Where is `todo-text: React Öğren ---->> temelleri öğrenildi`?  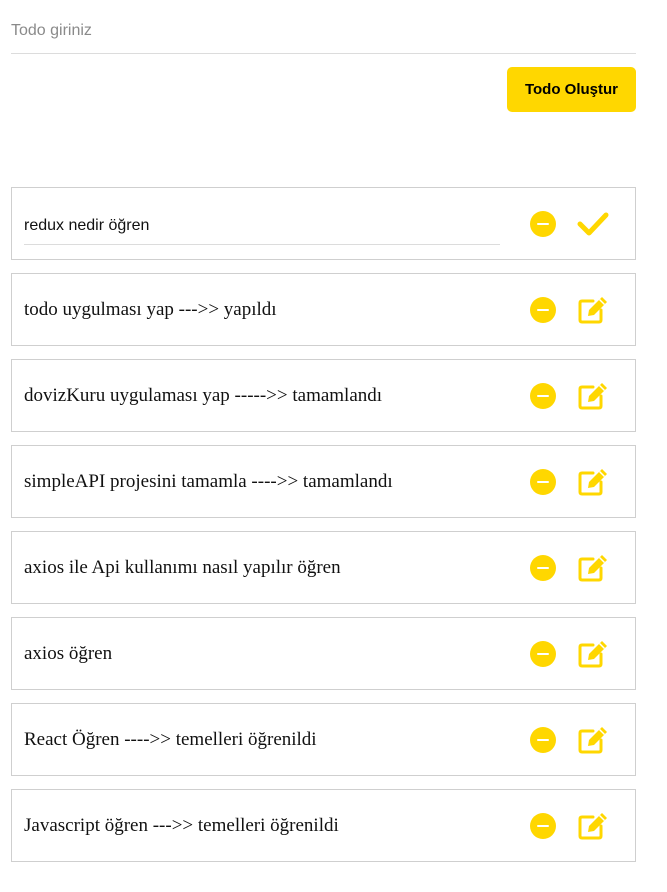 todo-text: React Öğren ---->> temelleri öğrenildi is located at coordinates (170, 739).